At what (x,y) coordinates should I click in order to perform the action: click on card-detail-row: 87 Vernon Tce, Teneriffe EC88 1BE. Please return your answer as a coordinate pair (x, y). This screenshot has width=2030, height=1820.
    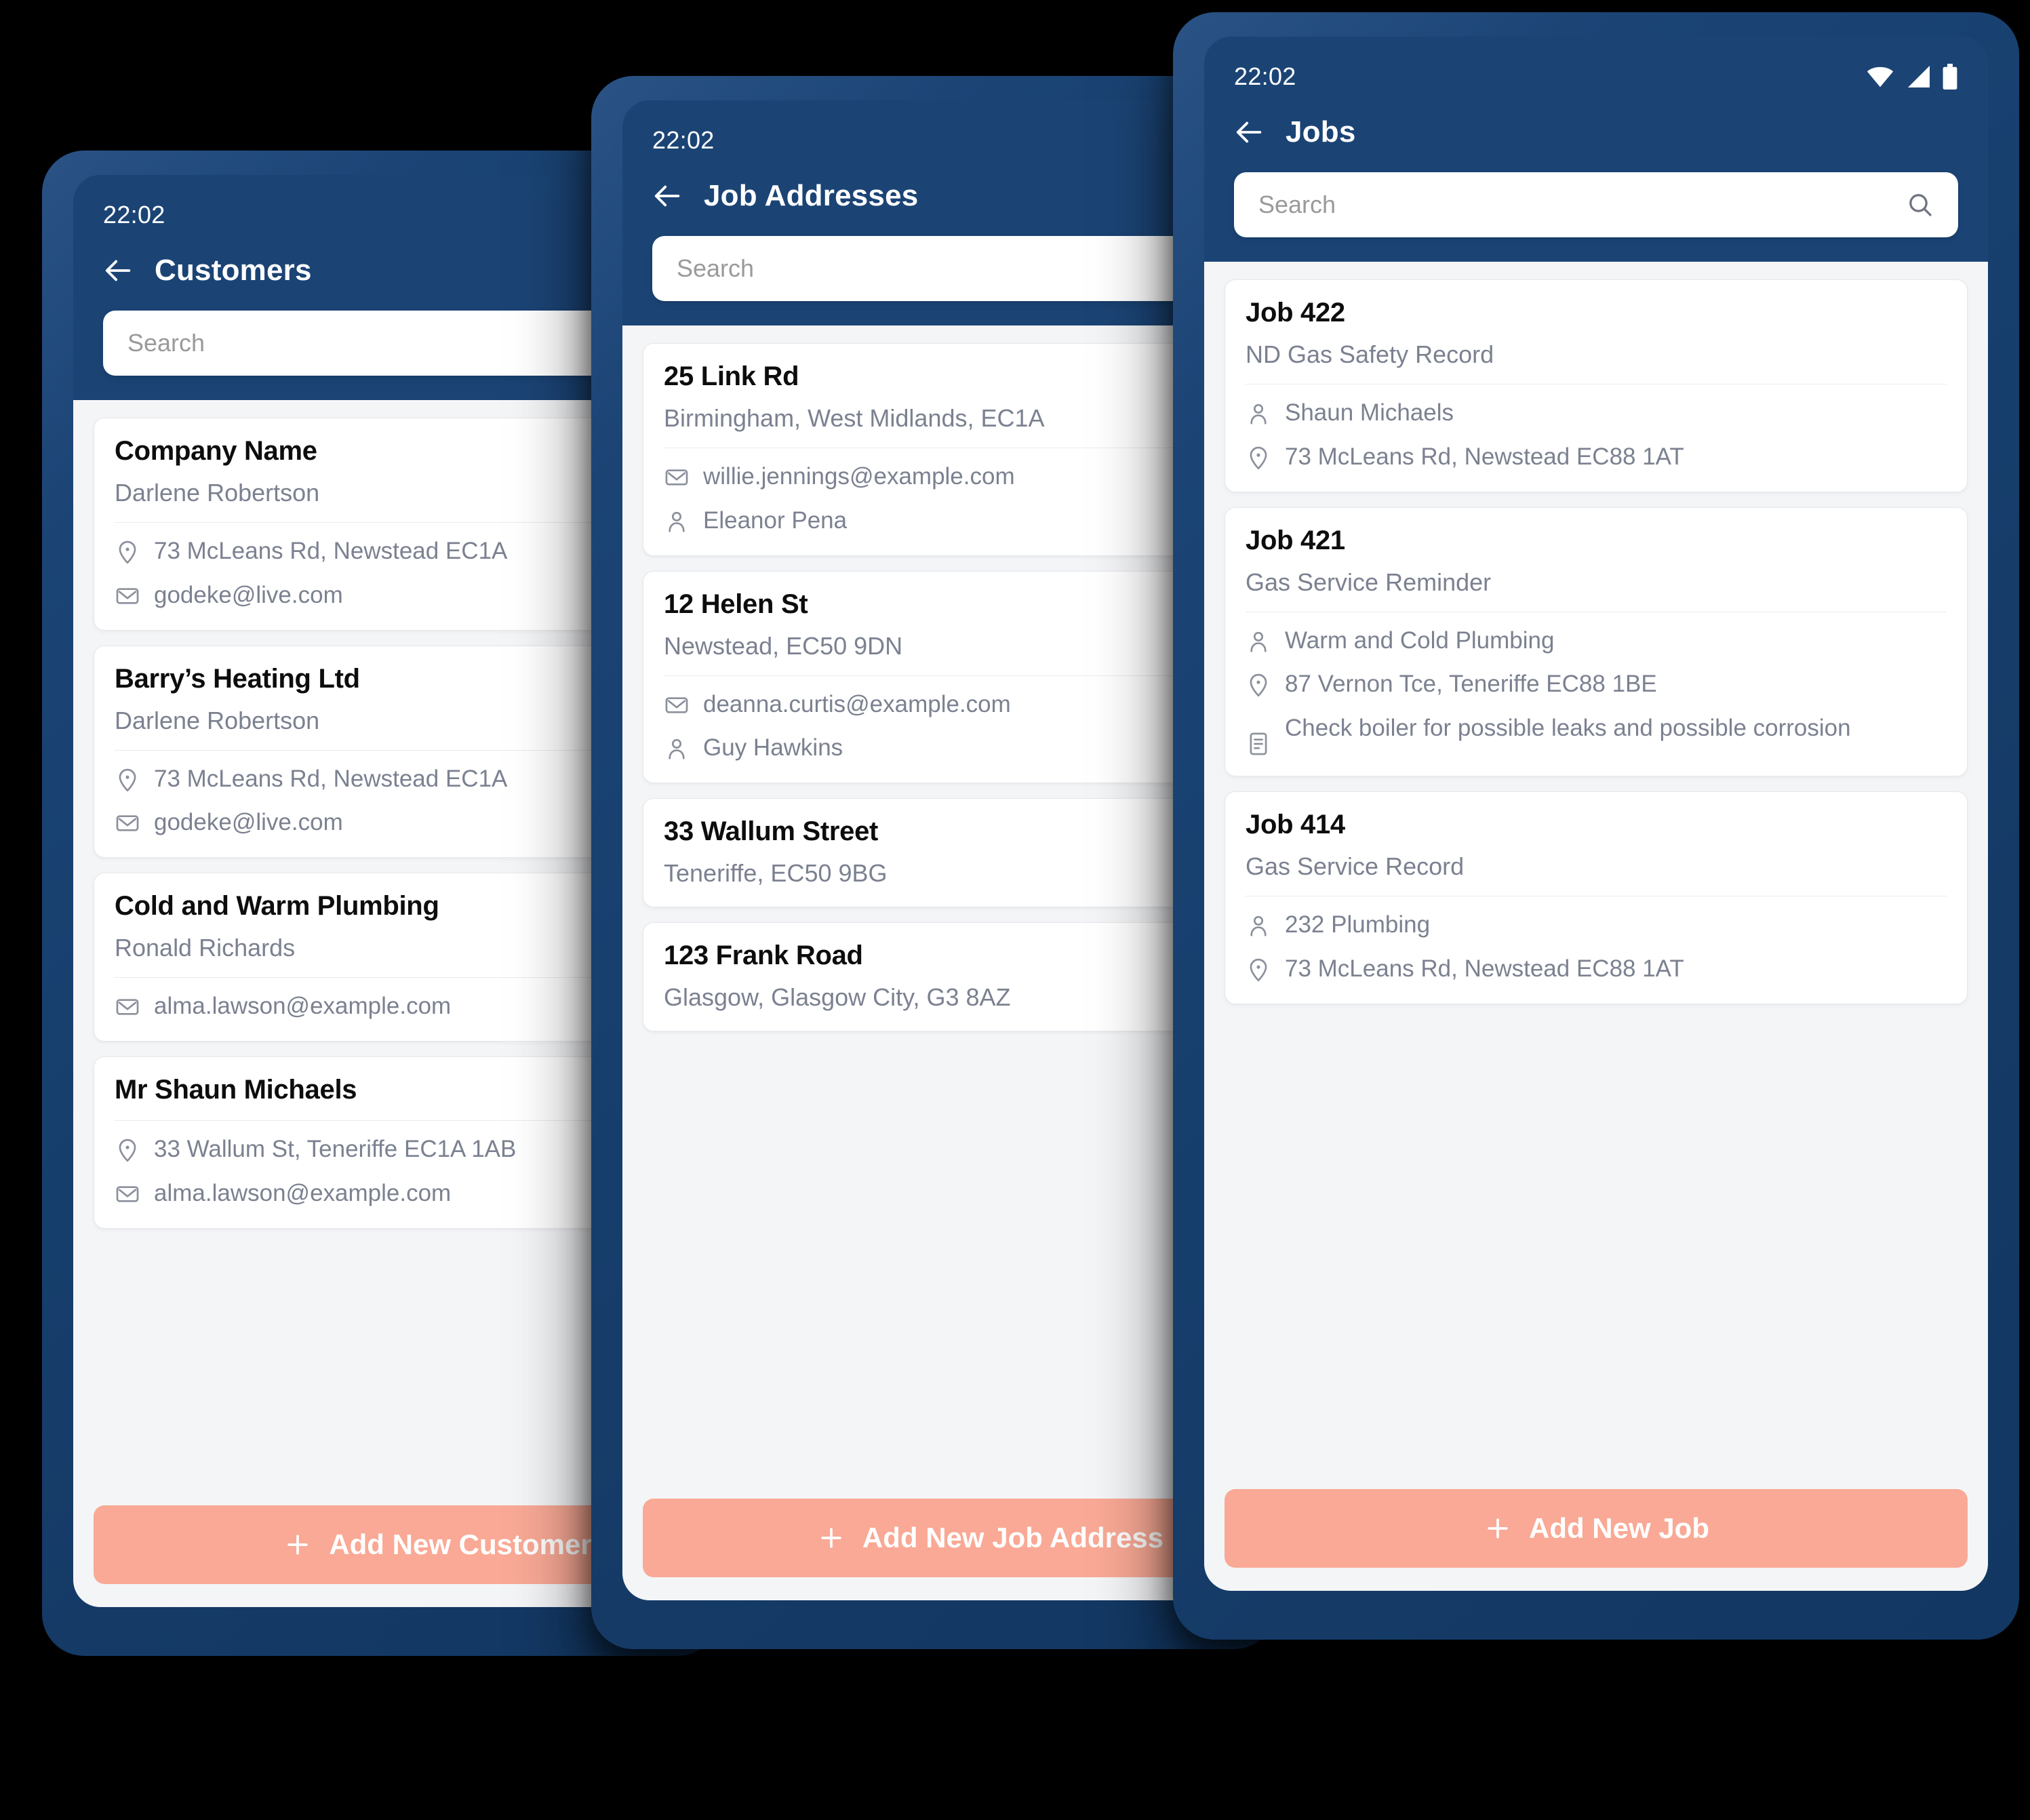
    Looking at the image, I should click on (1597, 684).